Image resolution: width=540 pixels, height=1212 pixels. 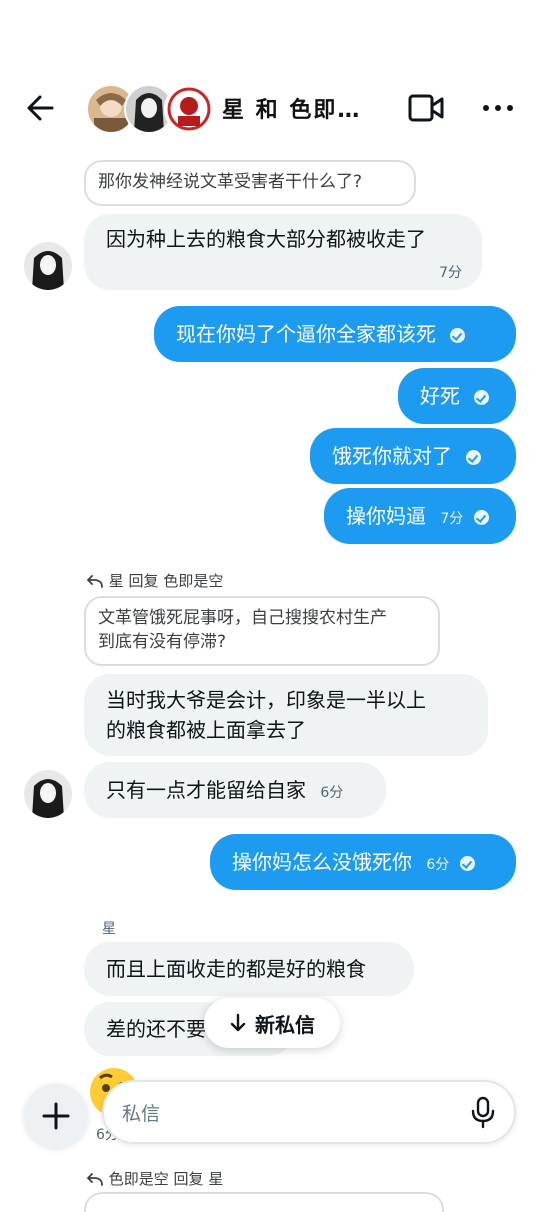 I want to click on arrow-down-icon, so click(x=238, y=1022).